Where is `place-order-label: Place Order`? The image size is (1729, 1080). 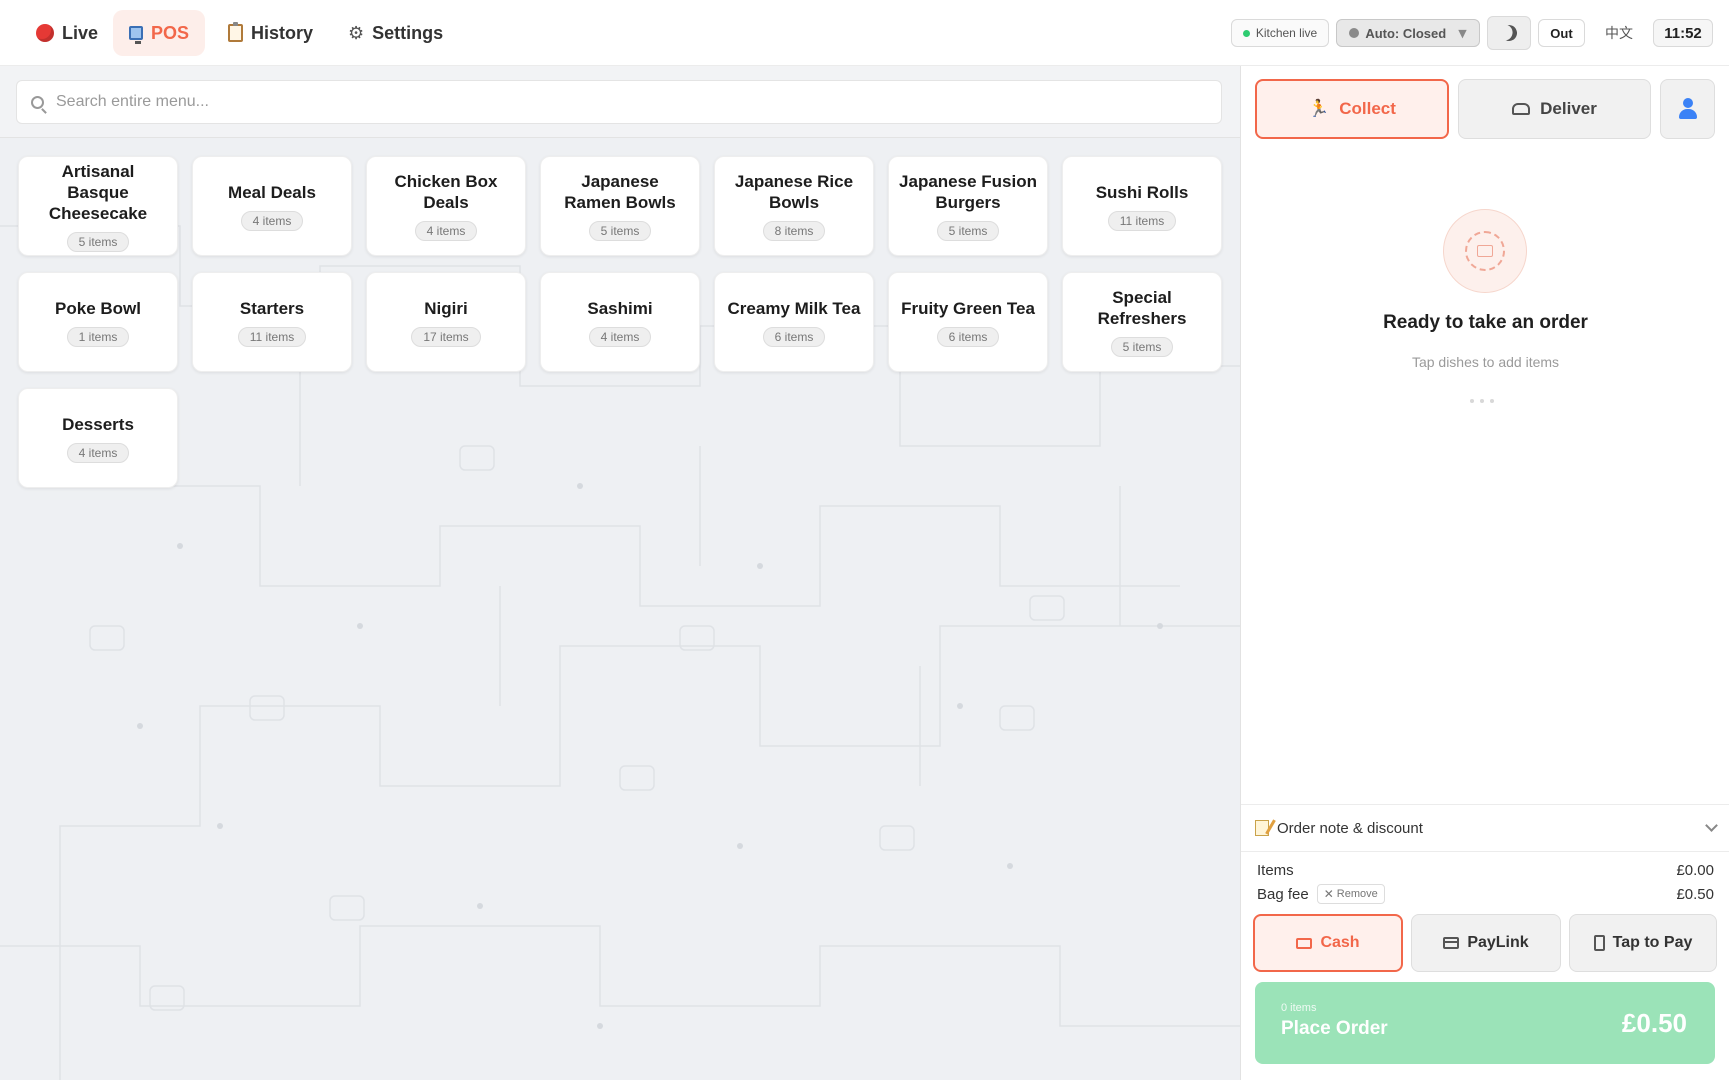 place-order-label: Place Order is located at coordinates (1334, 1028).